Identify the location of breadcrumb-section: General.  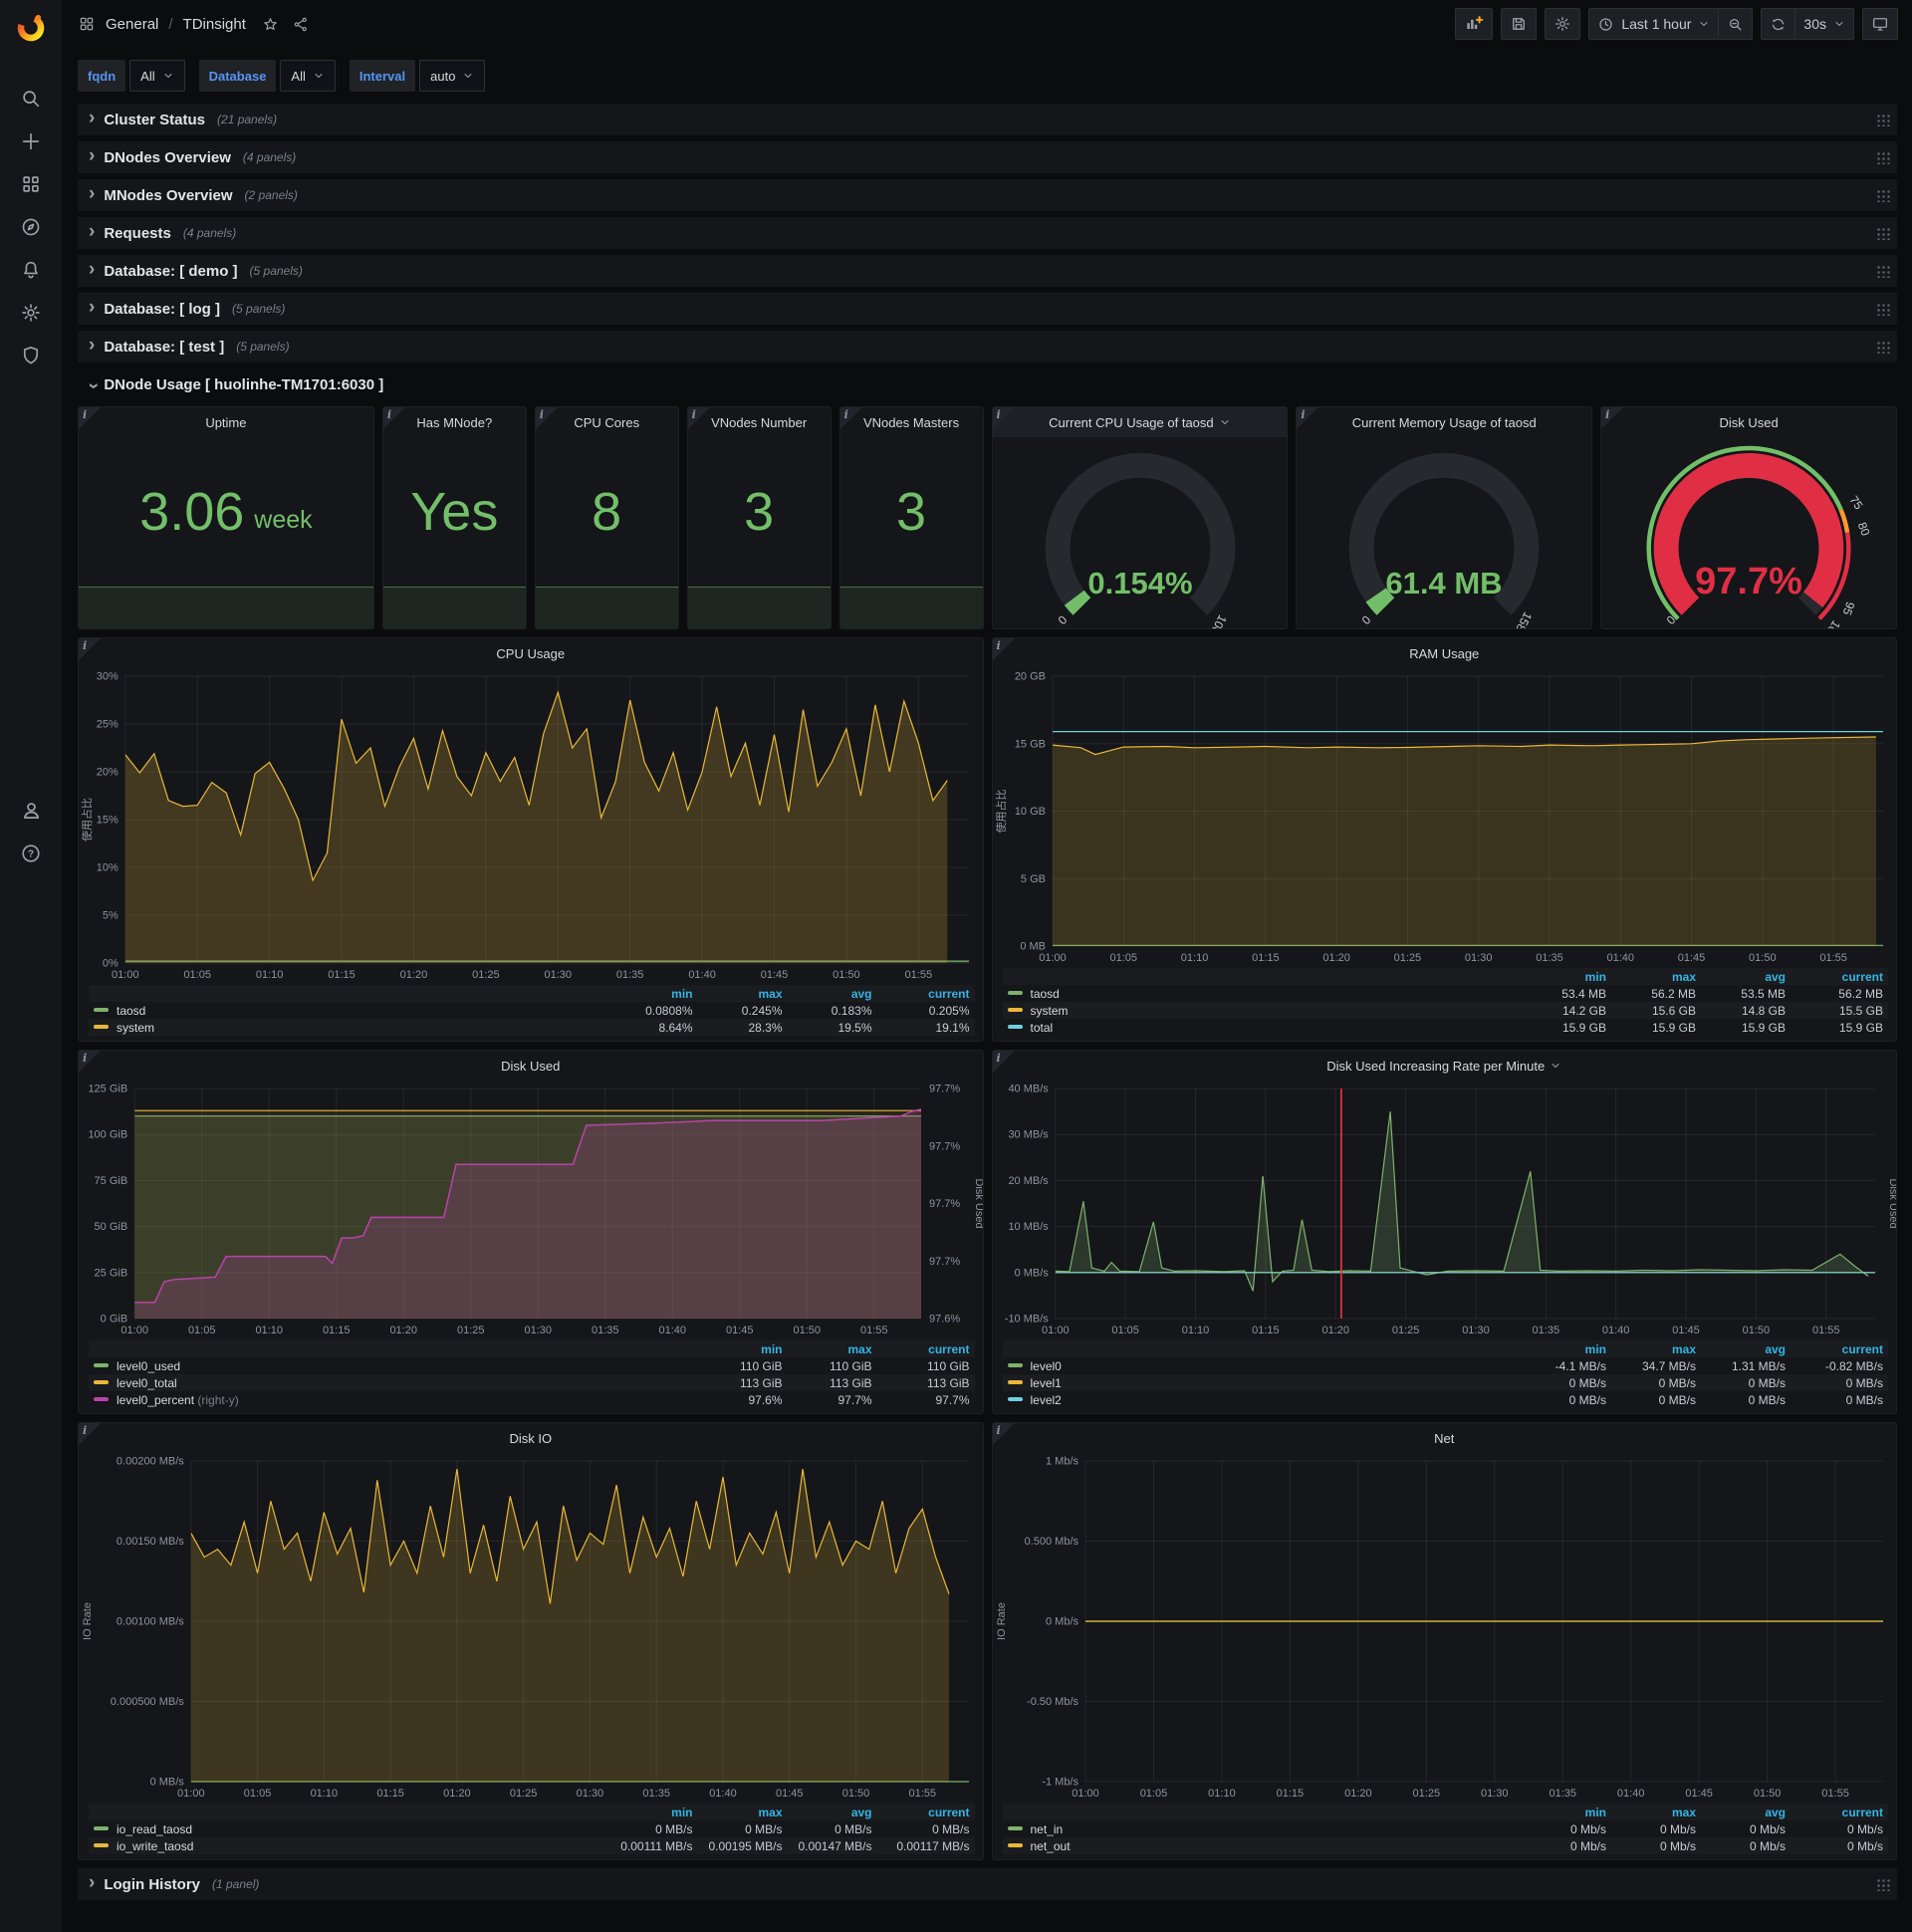
(132, 24).